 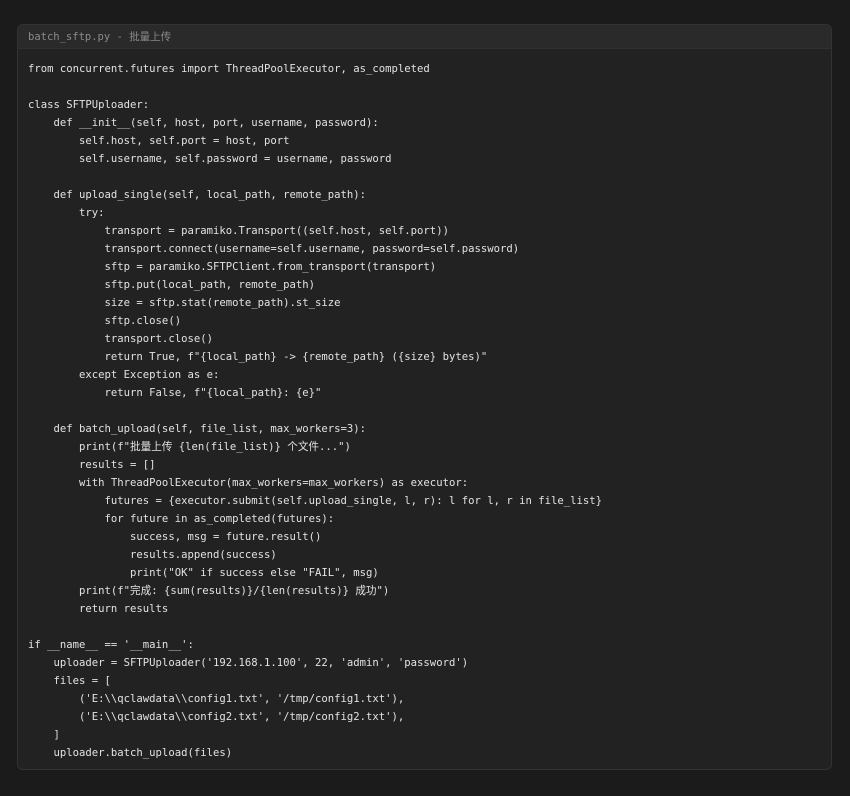 What do you see at coordinates (105, 321) in the screenshot?
I see `code-line: sftp.close()` at bounding box center [105, 321].